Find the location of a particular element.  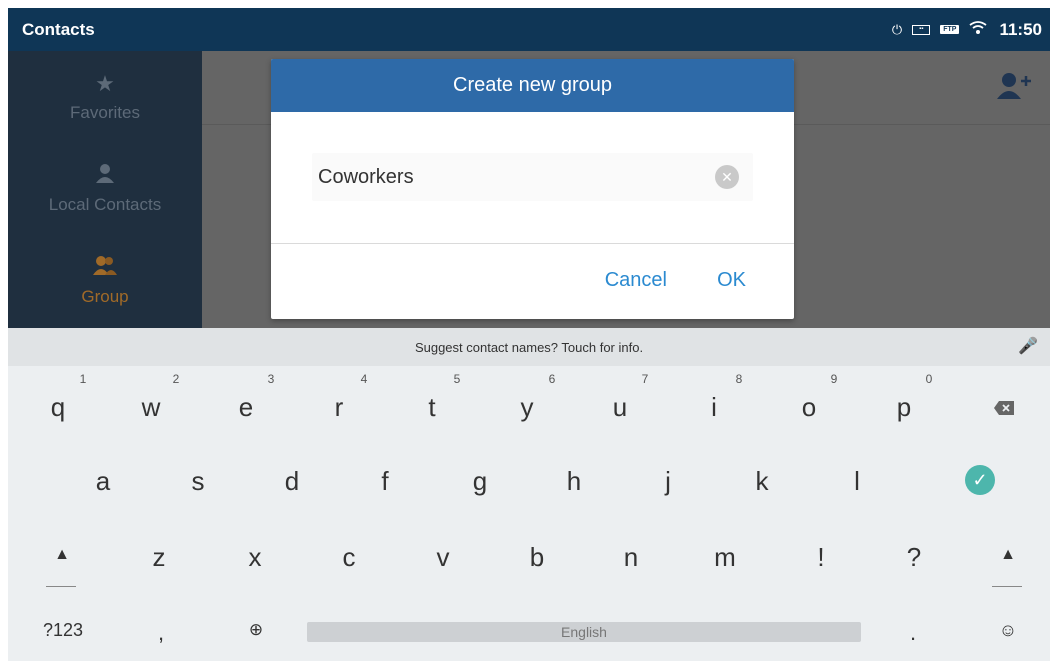

globe-icon: ⊕ is located at coordinates (256, 630).